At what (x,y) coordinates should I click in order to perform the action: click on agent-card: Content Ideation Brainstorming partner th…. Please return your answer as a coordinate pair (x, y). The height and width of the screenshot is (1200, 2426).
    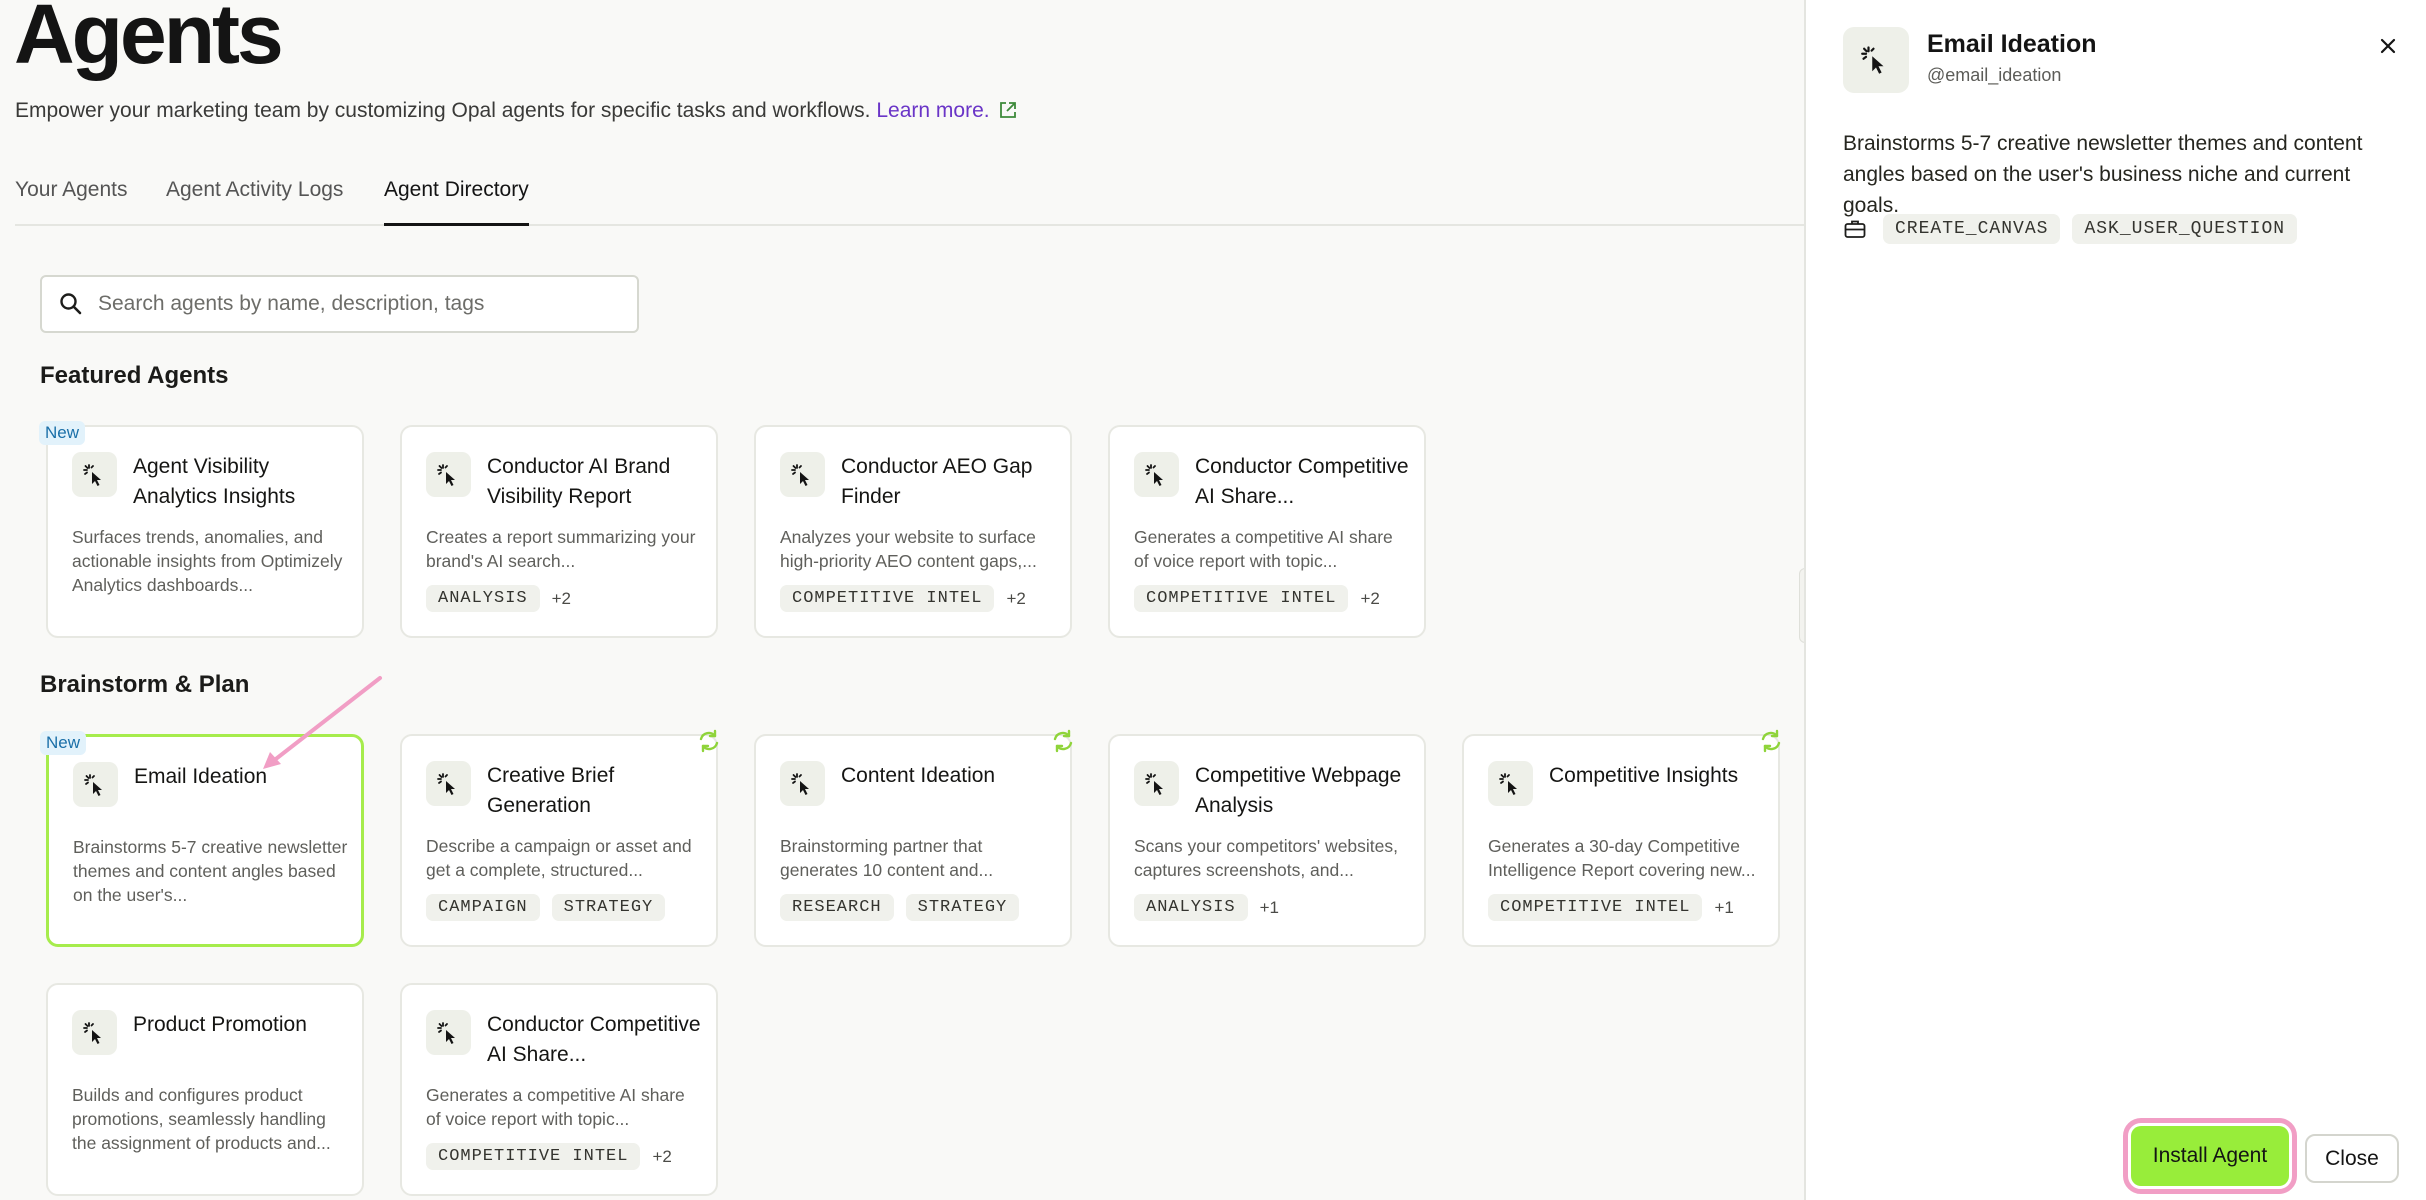
    Looking at the image, I should click on (913, 838).